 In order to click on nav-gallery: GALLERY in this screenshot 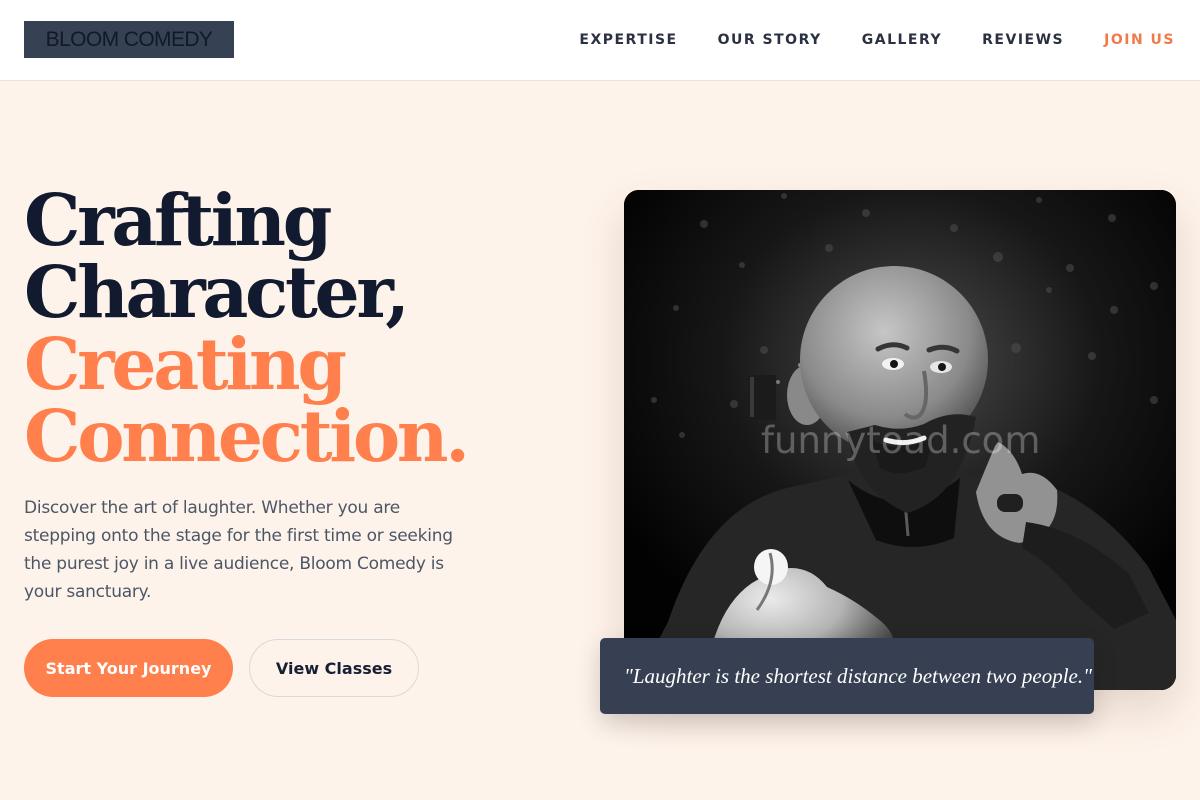, I will do `click(902, 40)`.